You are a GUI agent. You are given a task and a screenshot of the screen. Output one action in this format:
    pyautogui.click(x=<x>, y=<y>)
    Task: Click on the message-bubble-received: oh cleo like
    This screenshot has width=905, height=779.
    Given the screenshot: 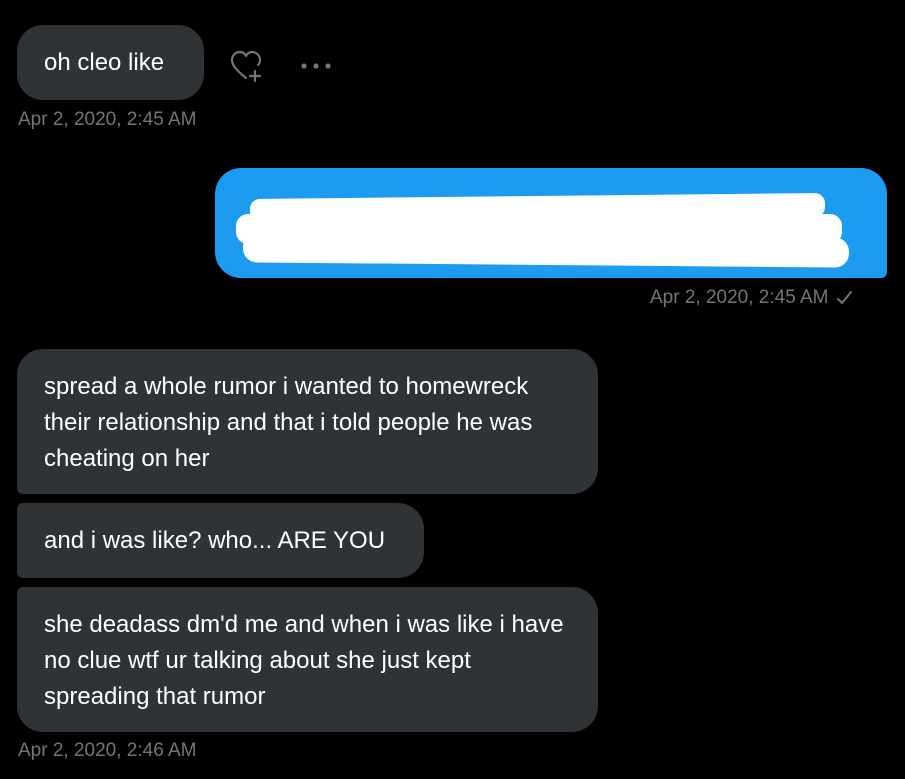 What is the action you would take?
    pyautogui.click(x=110, y=62)
    